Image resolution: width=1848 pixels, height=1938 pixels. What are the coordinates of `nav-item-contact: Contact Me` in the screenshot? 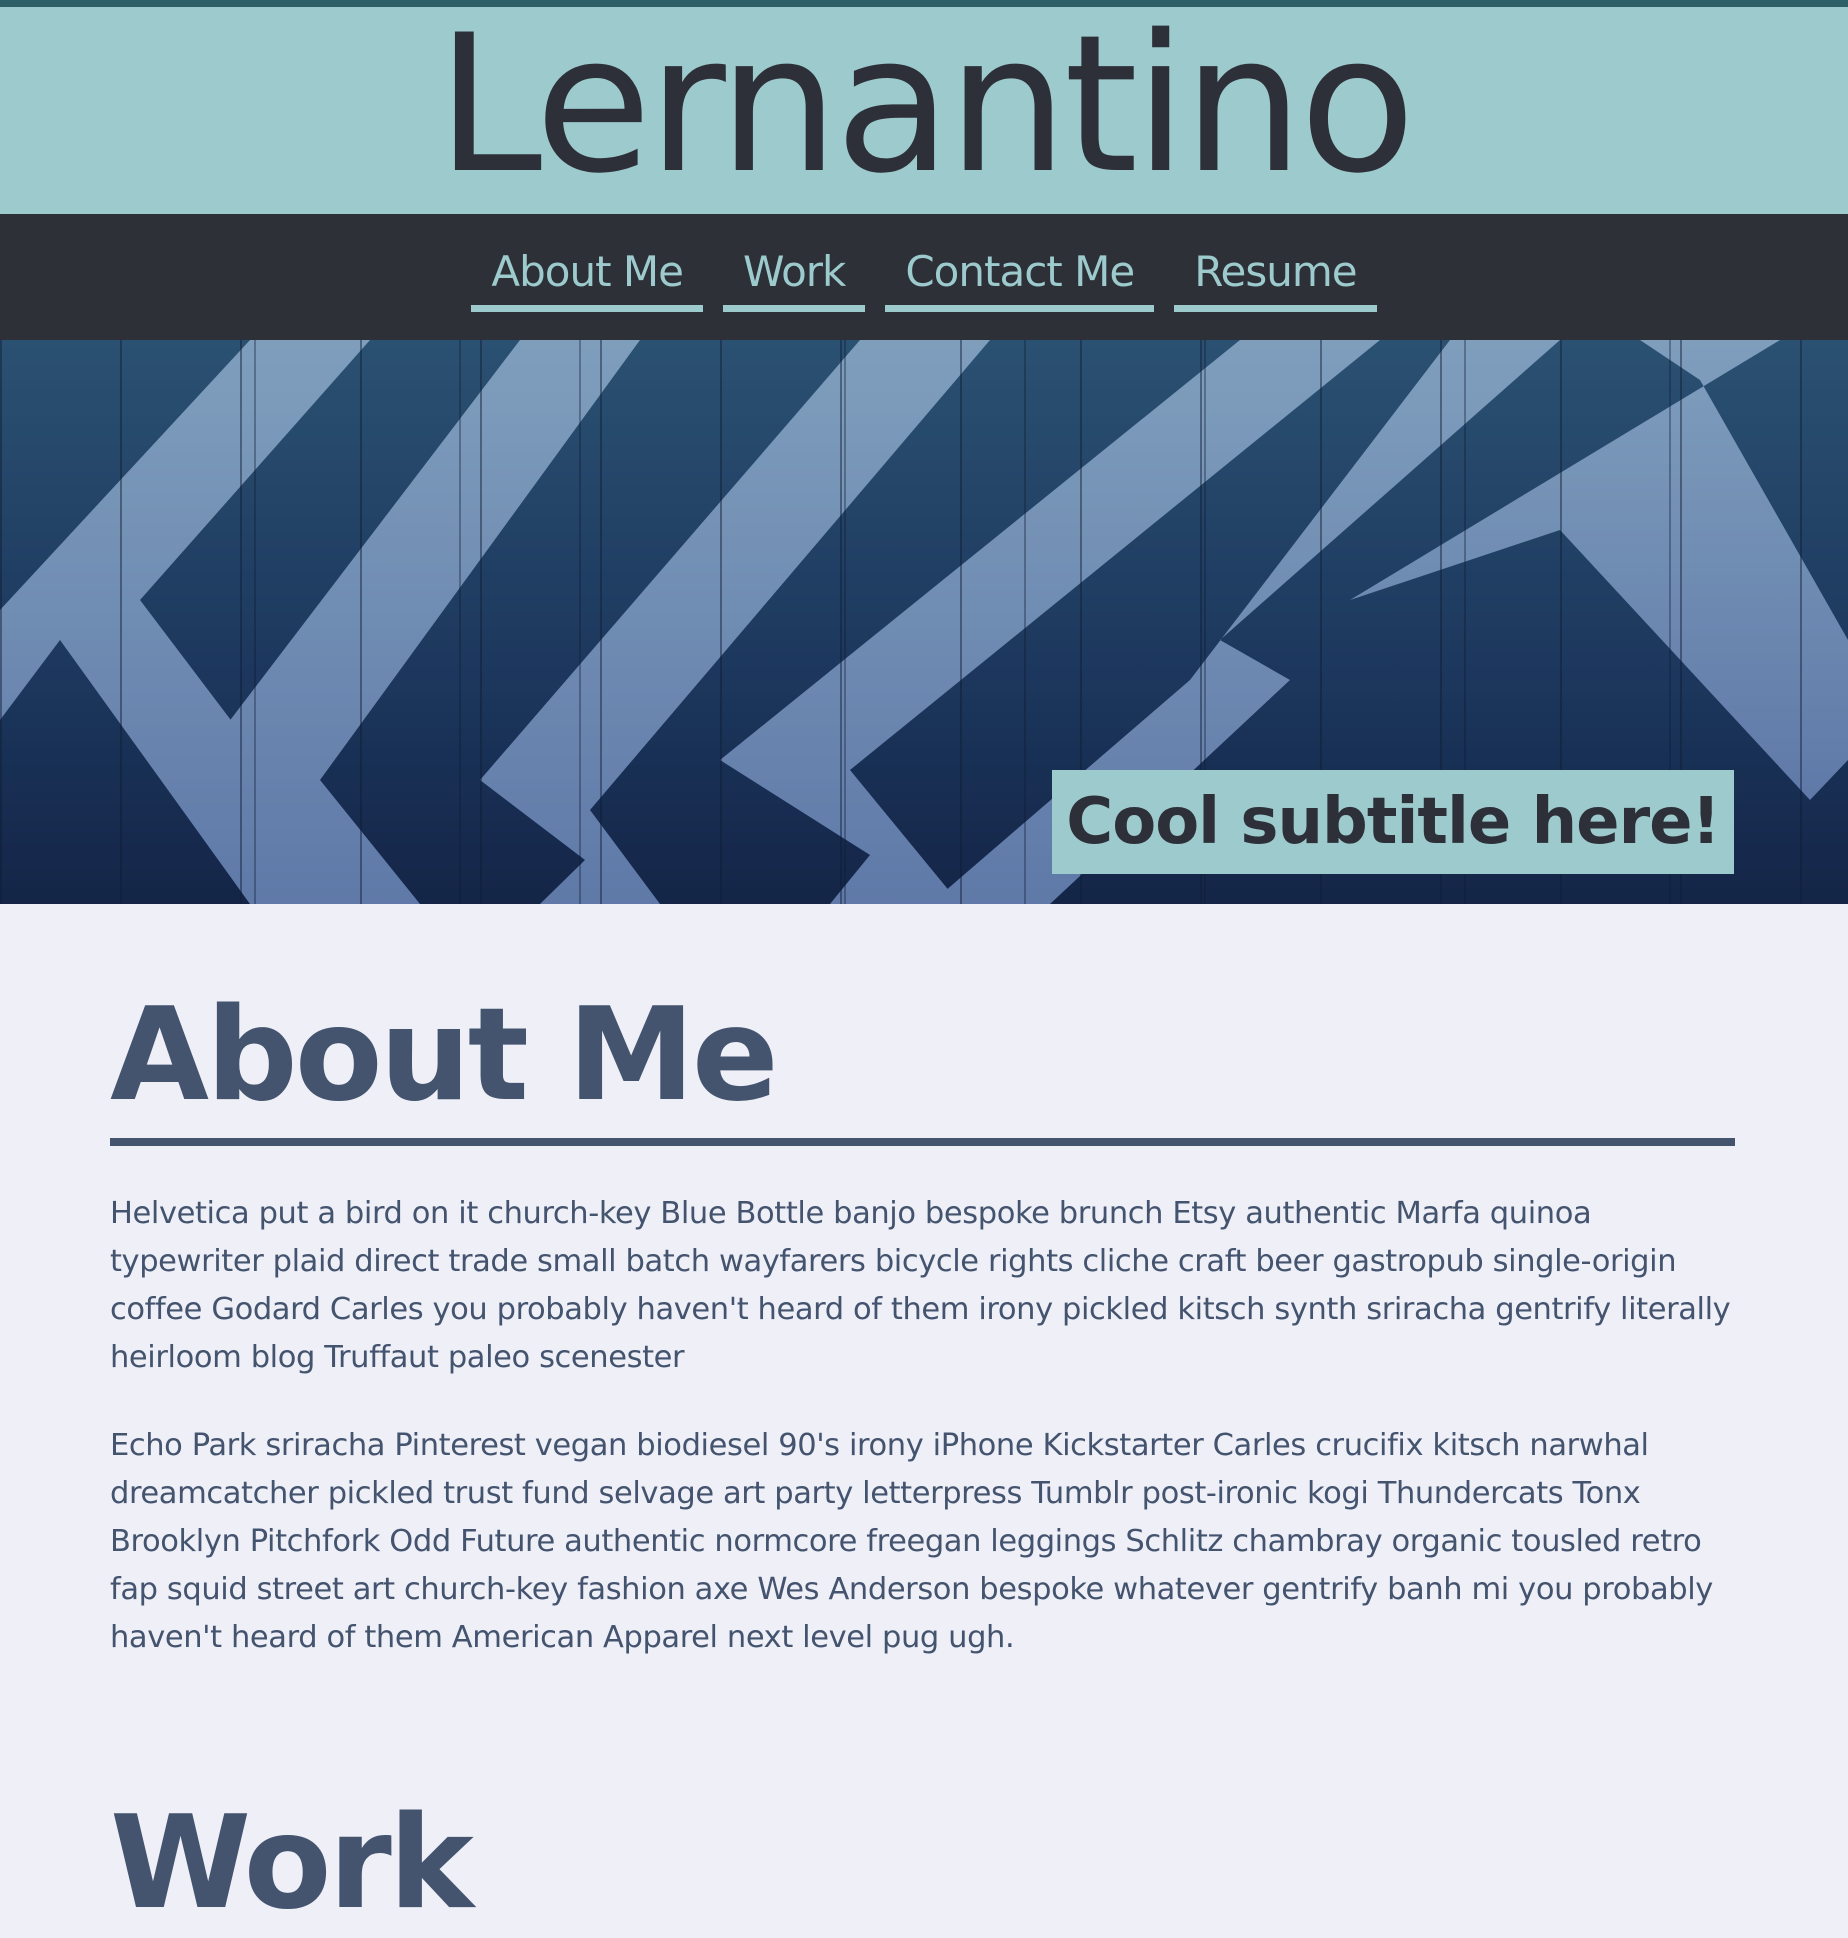 It's located at (1020, 277).